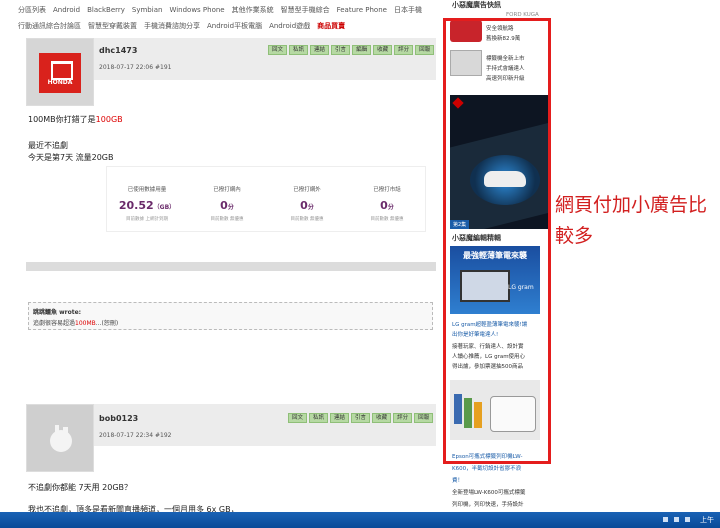 The width and height of the screenshot is (720, 528). I want to click on post-text: 今天是第7天 流量20GB, so click(71, 157).